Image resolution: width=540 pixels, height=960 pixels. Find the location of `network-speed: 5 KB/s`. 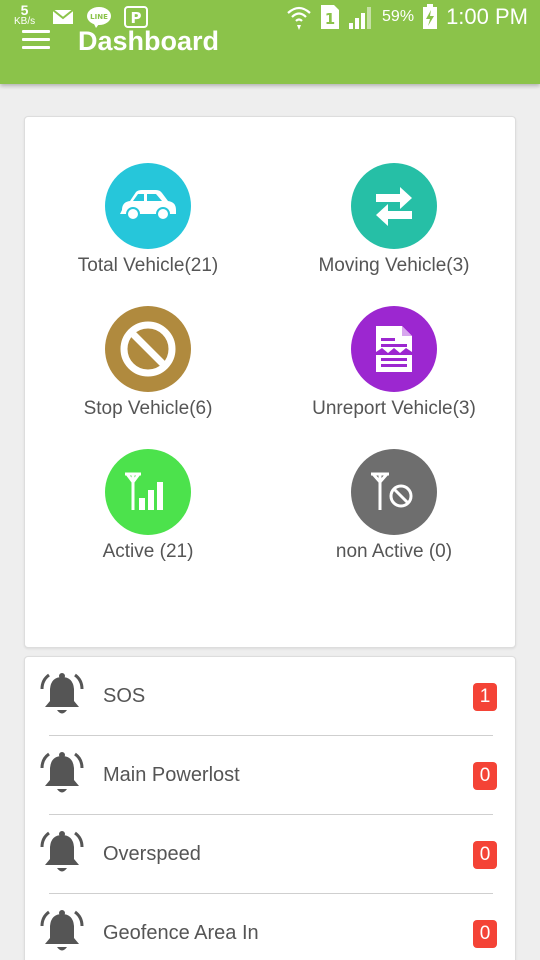

network-speed: 5 KB/s is located at coordinates (24, 15).